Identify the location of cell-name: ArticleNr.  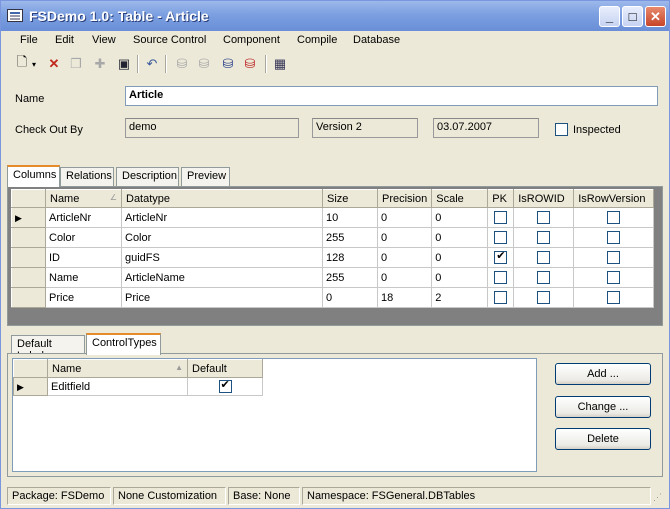
(83, 217).